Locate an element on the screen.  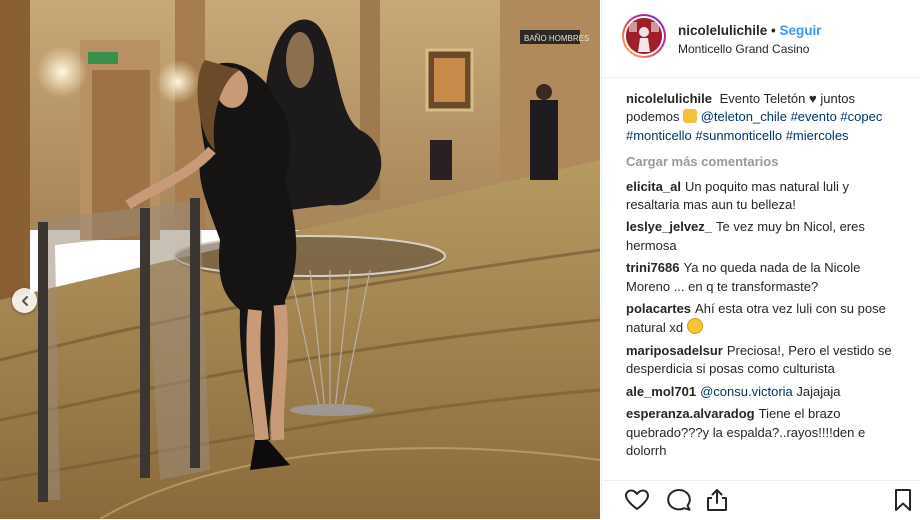
location-link: Monticello Grand Casino is located at coordinates (743, 49).